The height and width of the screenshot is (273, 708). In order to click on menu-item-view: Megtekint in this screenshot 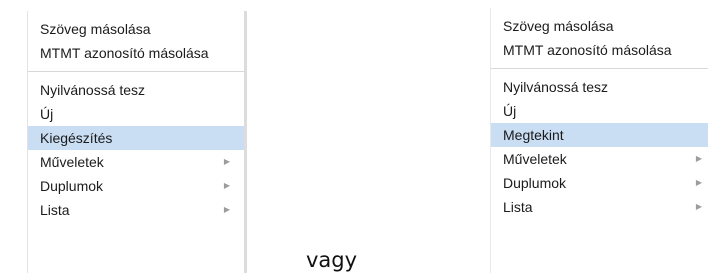, I will do `click(599, 135)`.